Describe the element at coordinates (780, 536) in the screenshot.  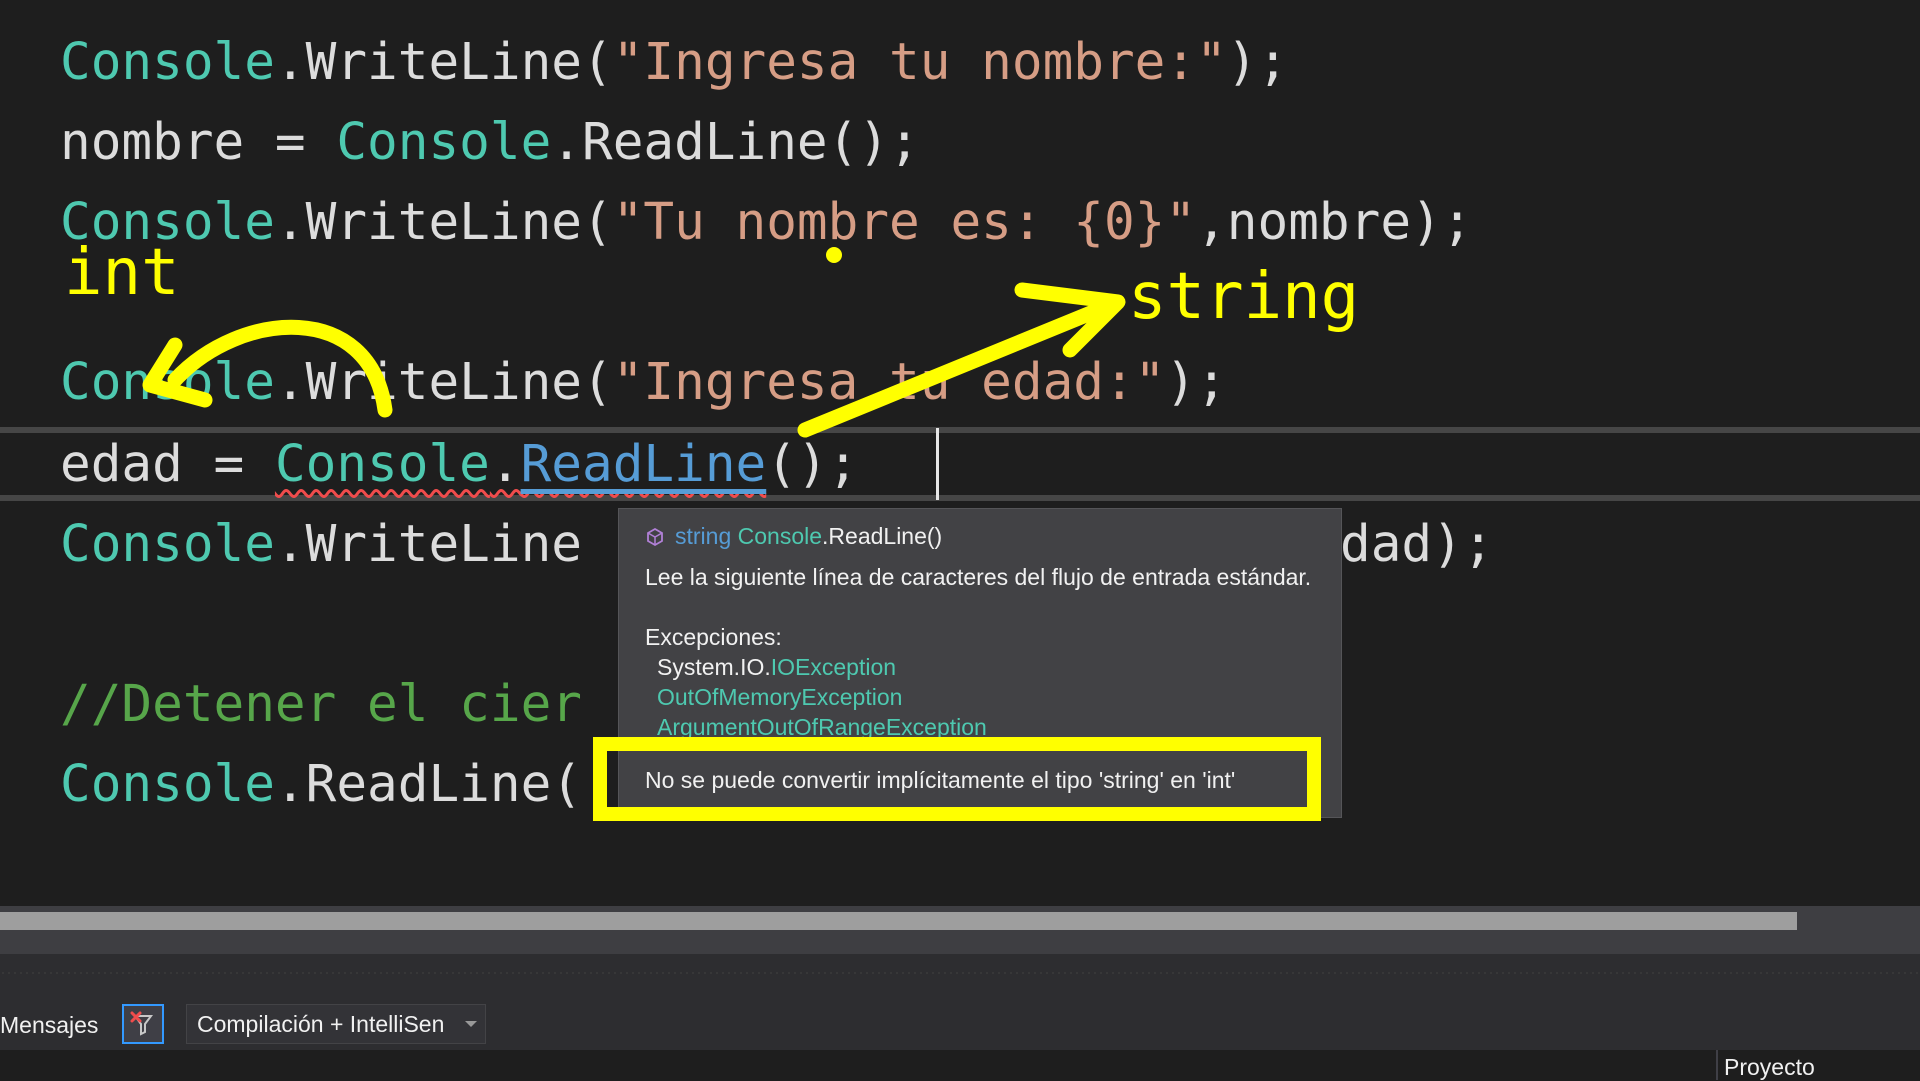
I see `signature-class-link: Console` at that location.